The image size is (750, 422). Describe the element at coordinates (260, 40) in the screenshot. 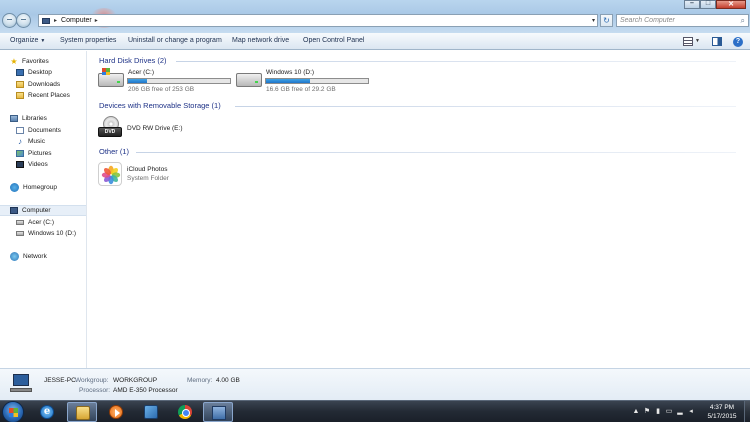

I see `map-network-drive-button: Map network drive` at that location.